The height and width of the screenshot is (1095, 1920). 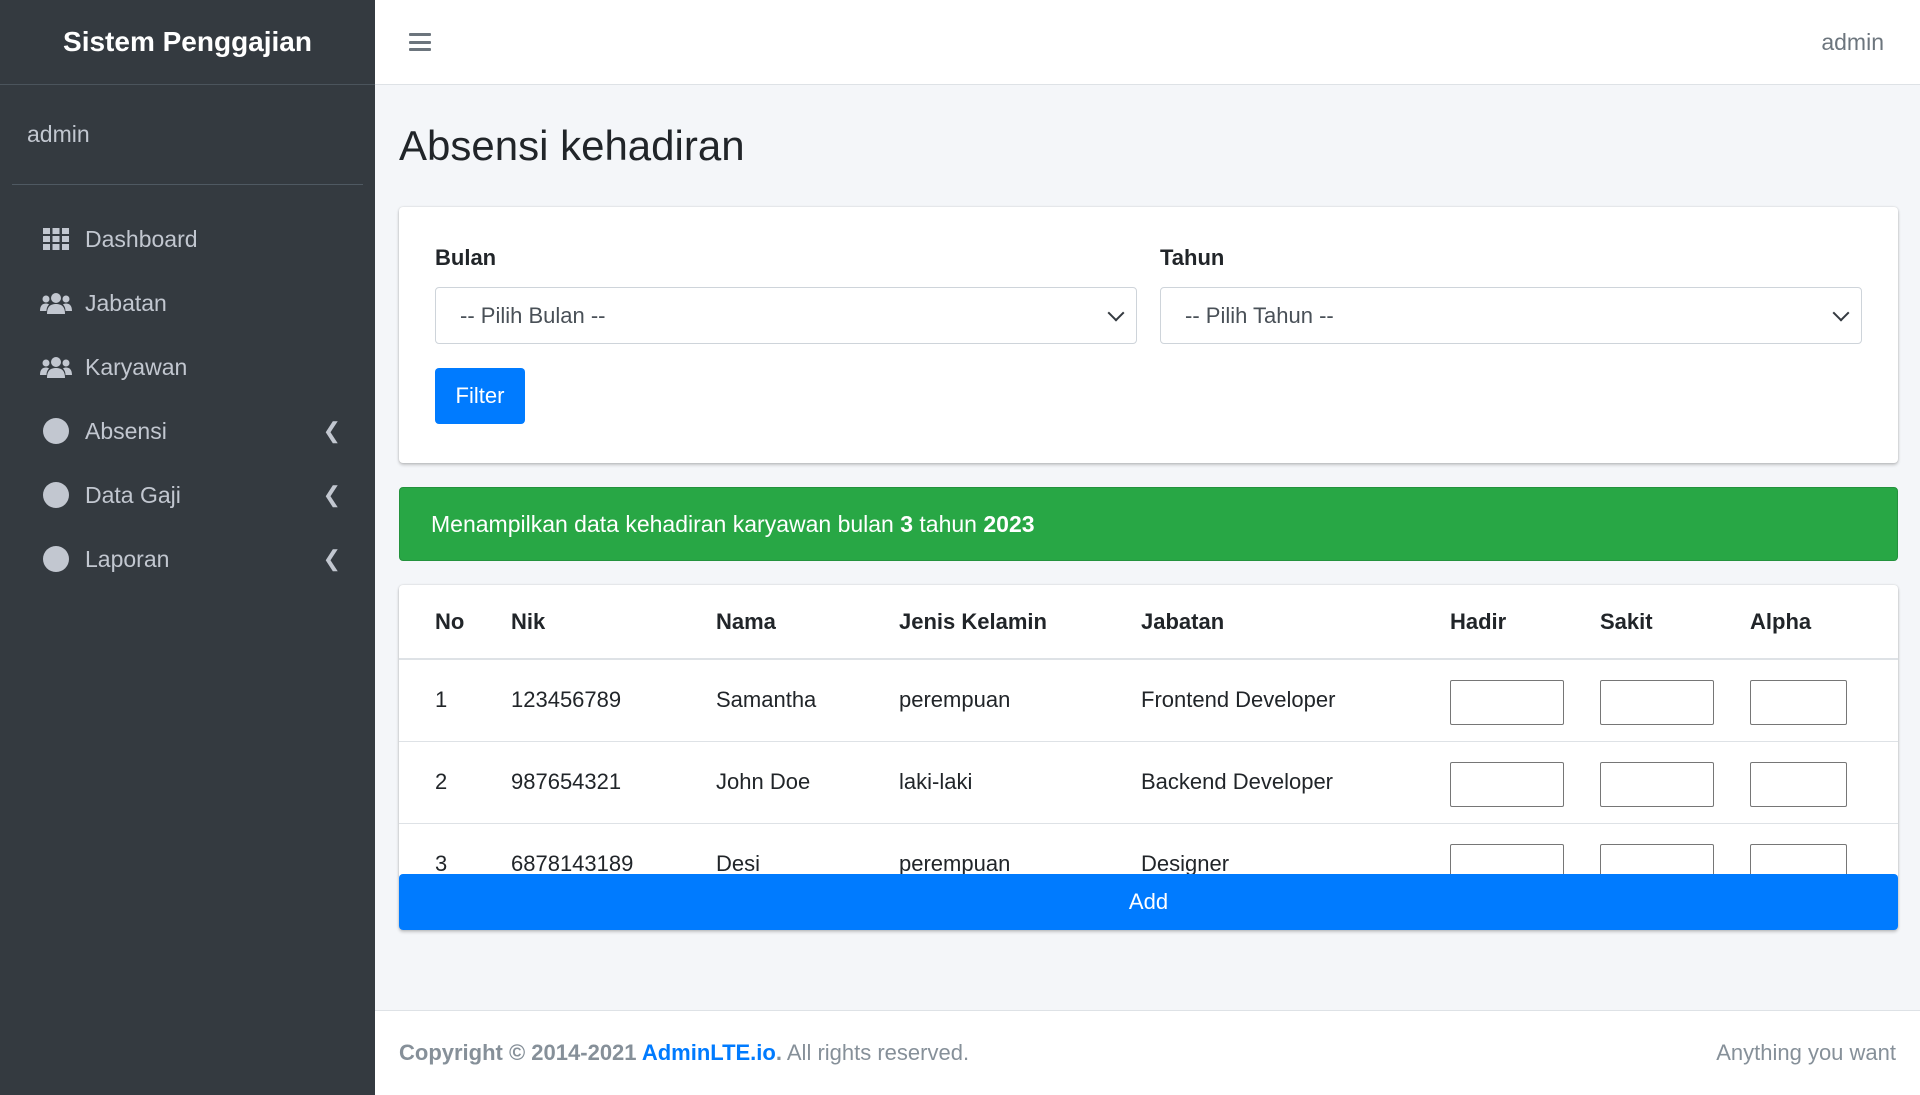 I want to click on column-header-nik: Nik, so click(x=613, y=622).